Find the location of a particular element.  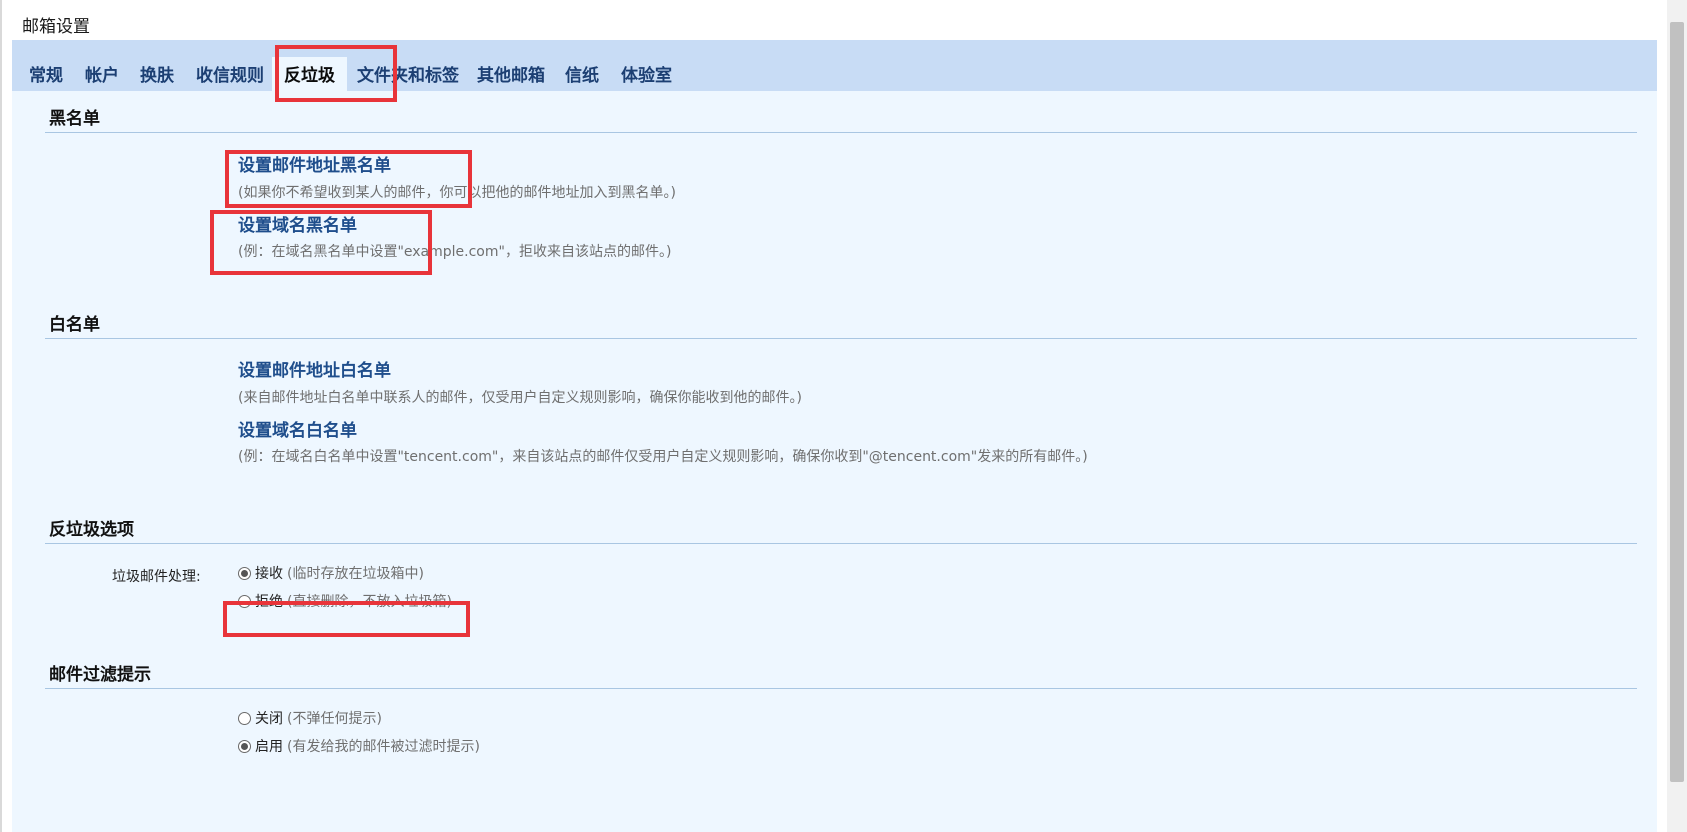

tab-lab: 体验室 is located at coordinates (646, 74).